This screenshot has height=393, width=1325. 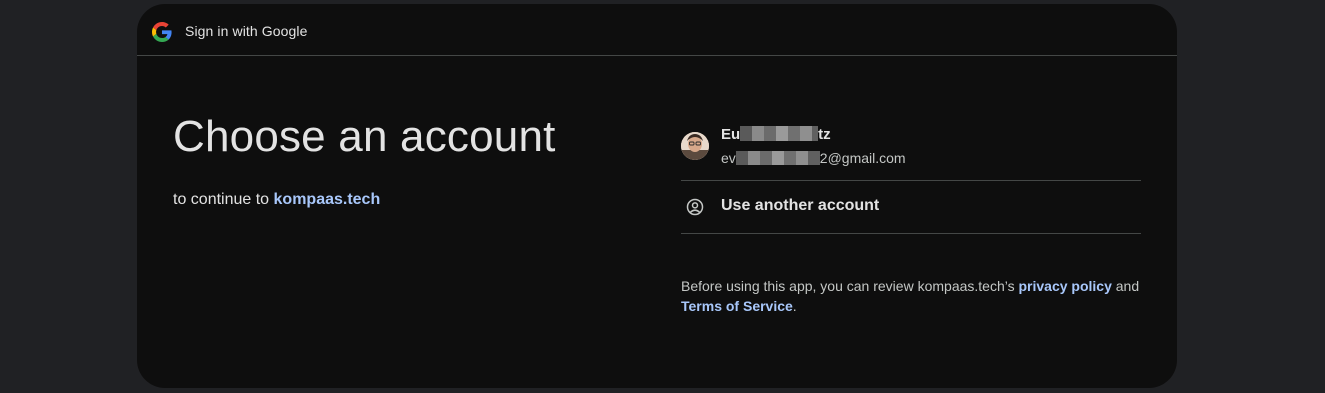 I want to click on account-email-start: ev, so click(x=728, y=158).